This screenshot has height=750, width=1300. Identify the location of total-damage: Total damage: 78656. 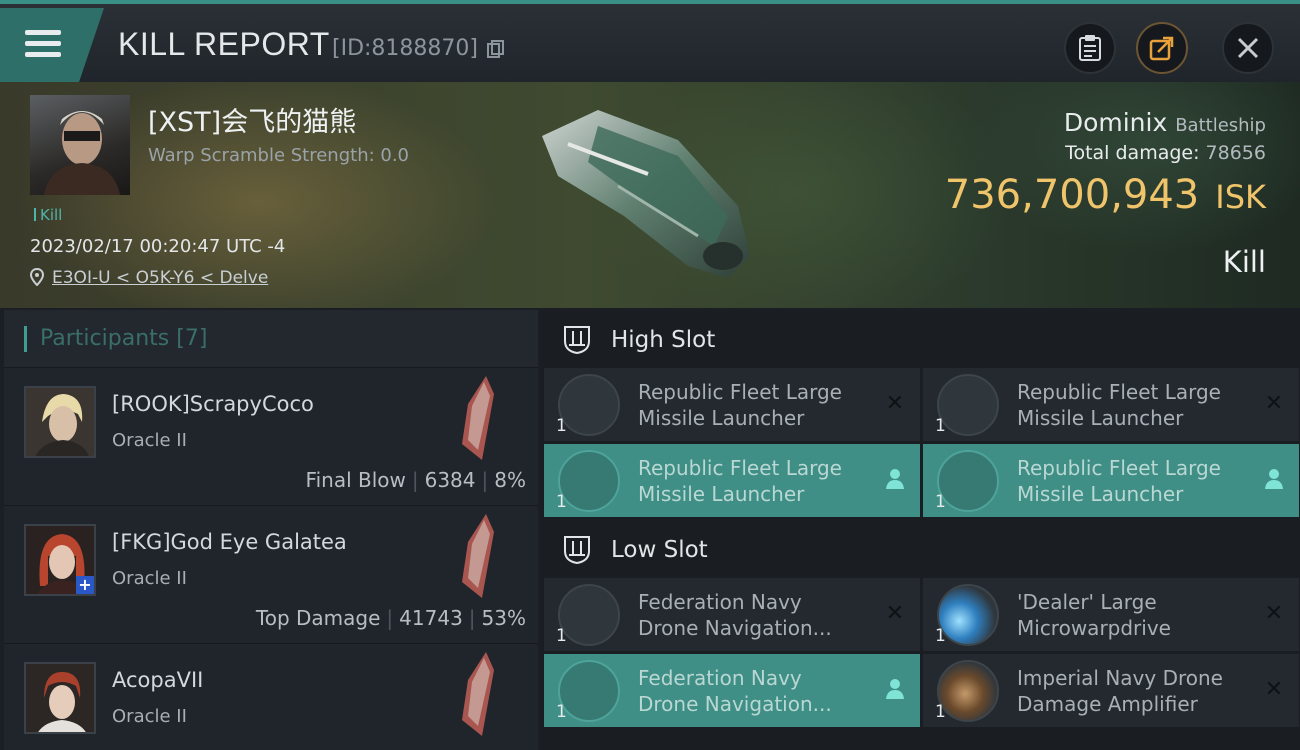
(1165, 153).